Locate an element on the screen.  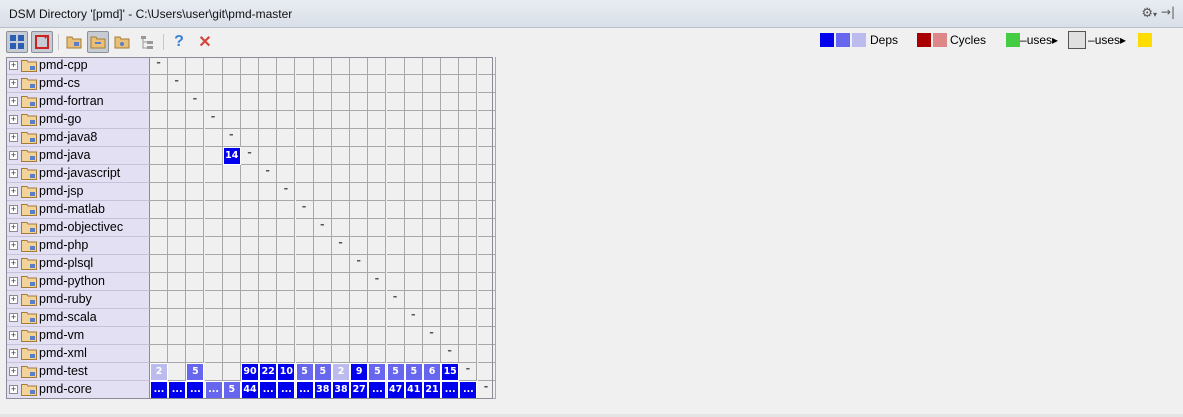
hide-panel-icon: →| is located at coordinates (1168, 12).